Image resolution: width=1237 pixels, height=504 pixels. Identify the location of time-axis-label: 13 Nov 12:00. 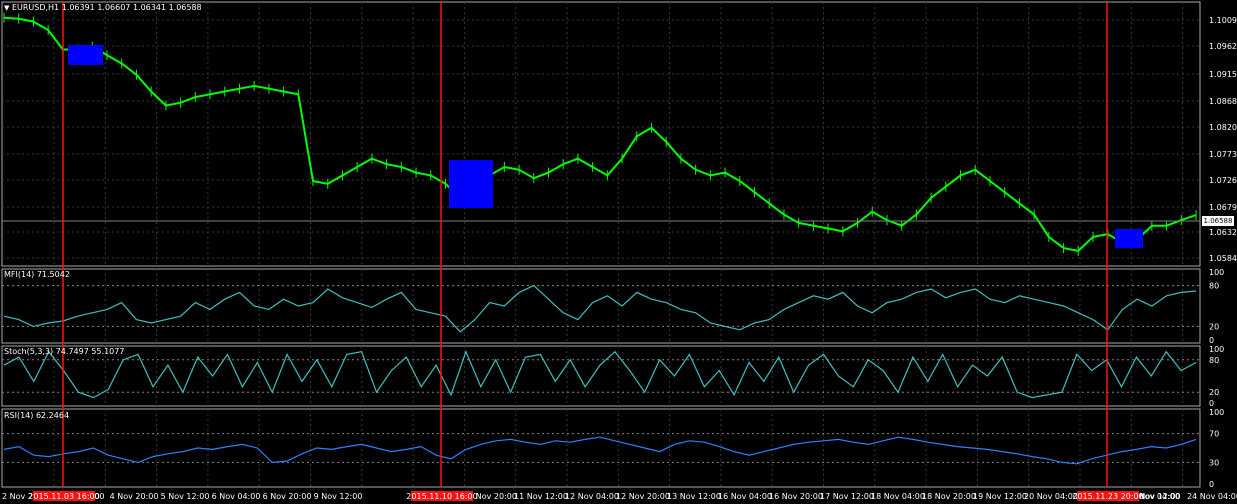
(694, 496).